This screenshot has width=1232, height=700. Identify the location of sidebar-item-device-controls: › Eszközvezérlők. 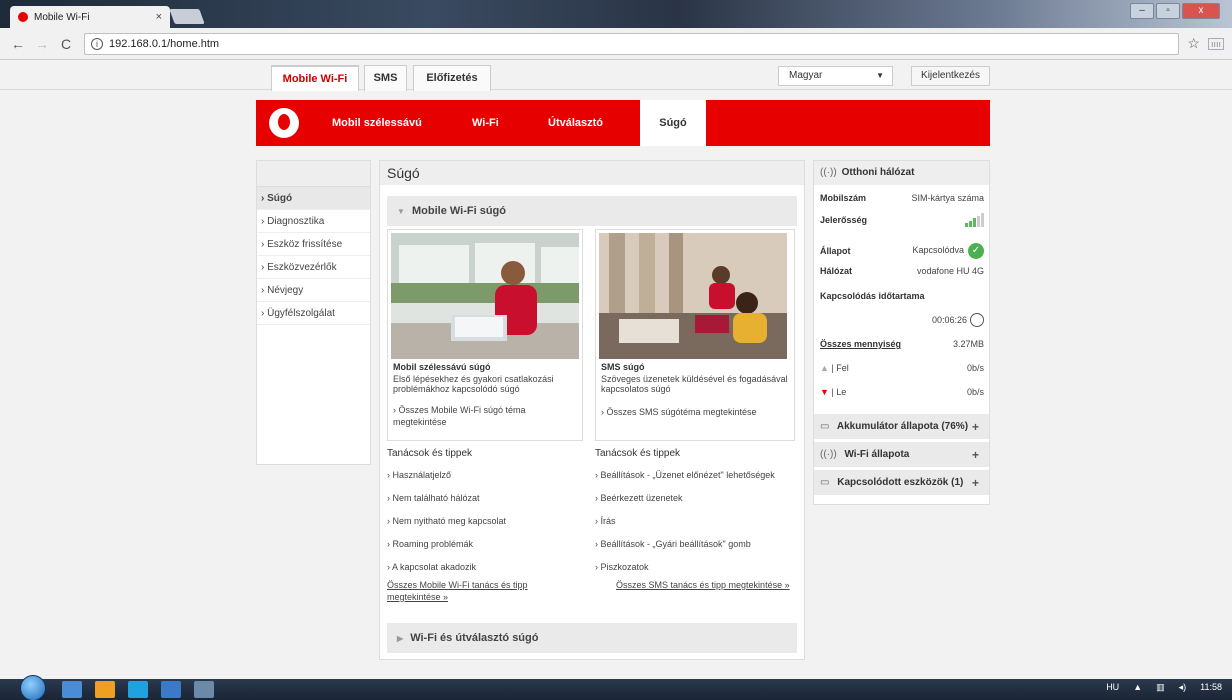
(313, 267).